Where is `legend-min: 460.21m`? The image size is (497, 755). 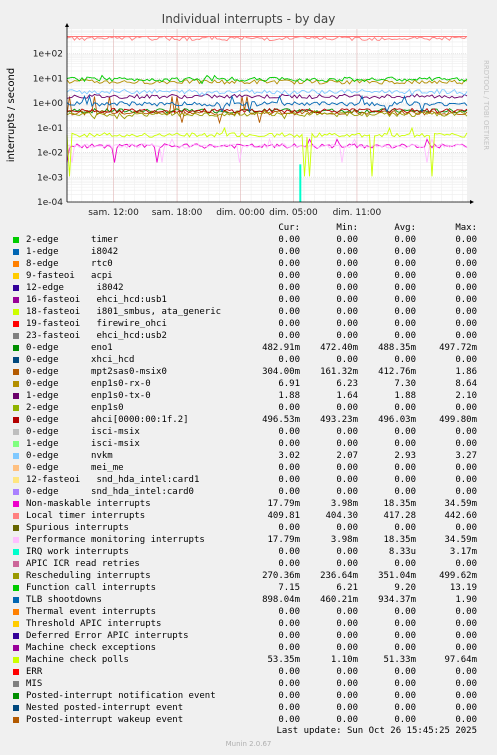
legend-min: 460.21m is located at coordinates (339, 600).